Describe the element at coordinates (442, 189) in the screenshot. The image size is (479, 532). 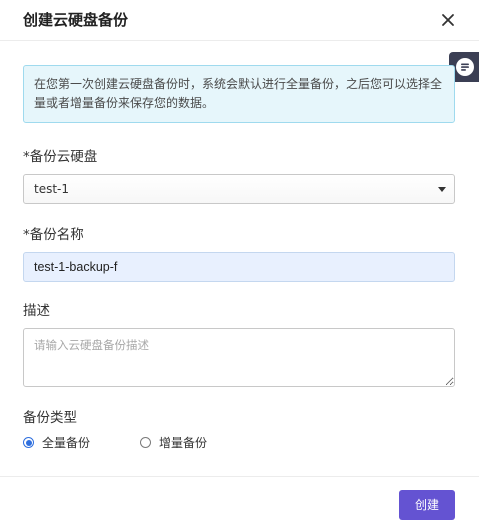
I see `caret-down-icon` at that location.